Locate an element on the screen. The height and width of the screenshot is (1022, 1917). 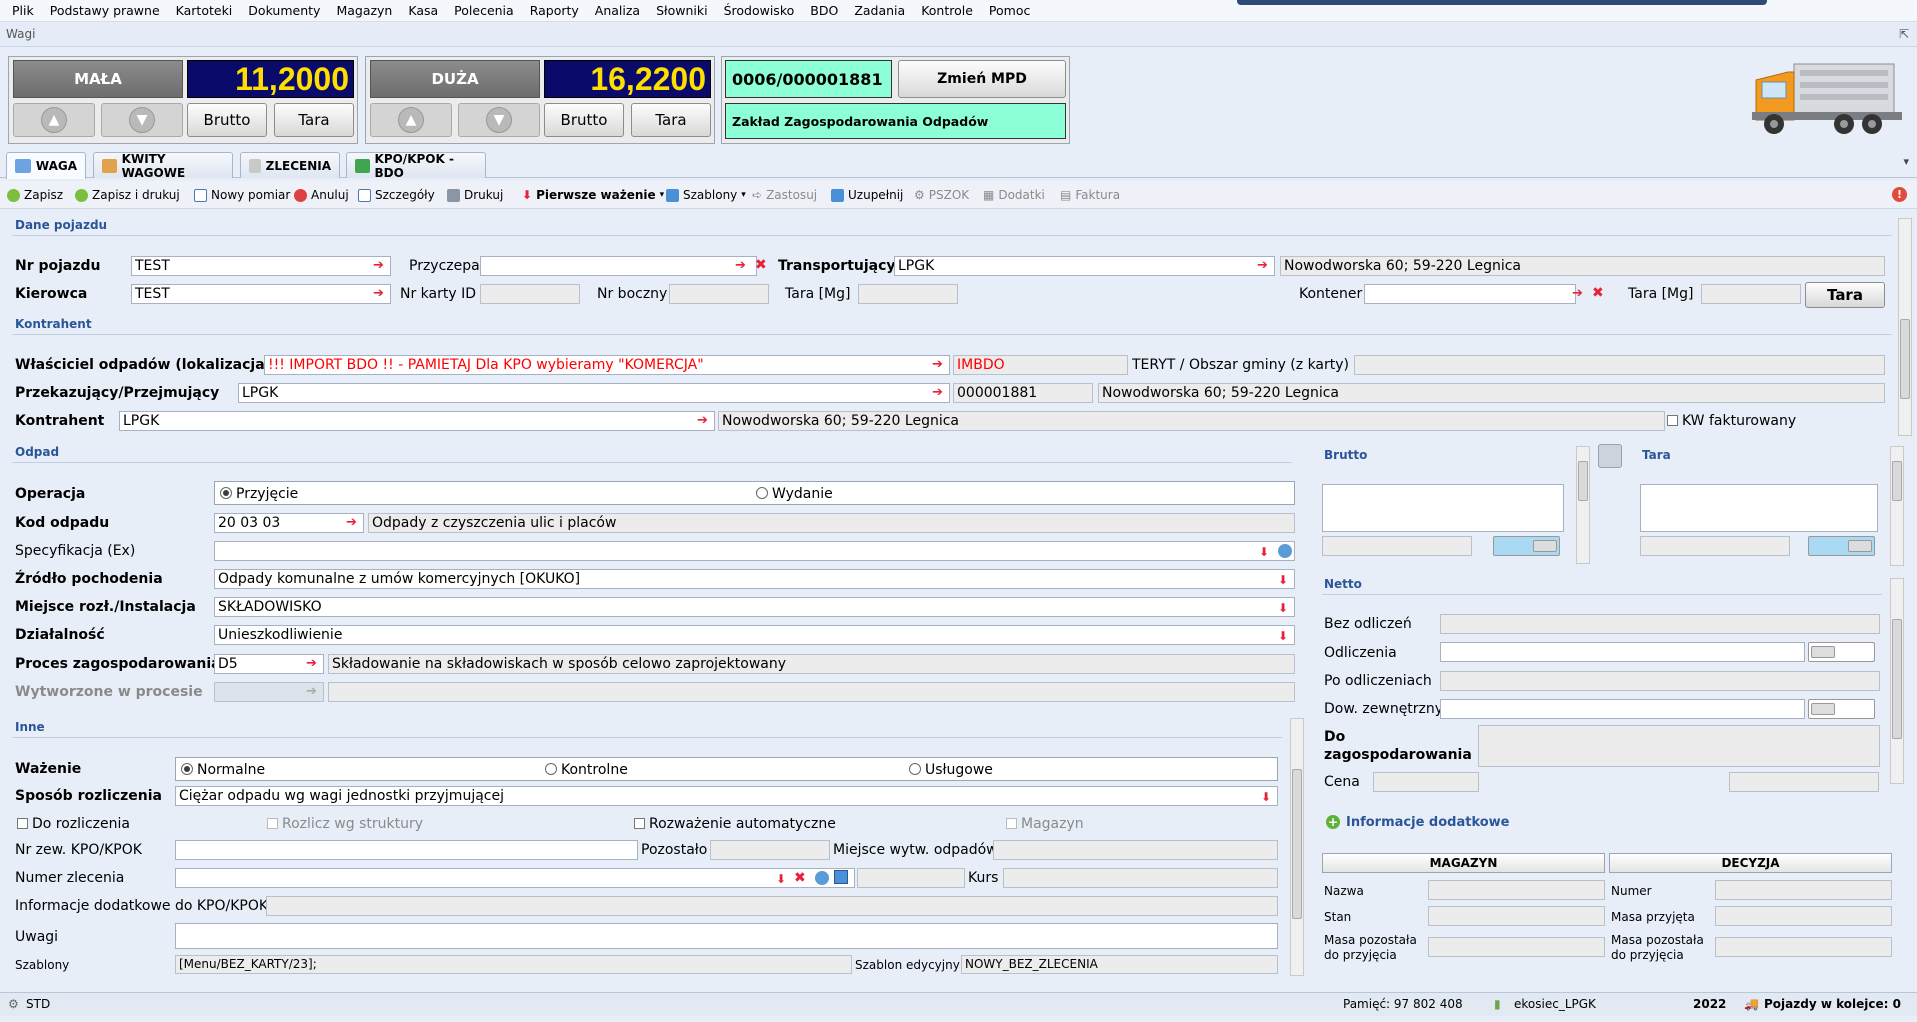
side-number-field is located at coordinates (719, 294).